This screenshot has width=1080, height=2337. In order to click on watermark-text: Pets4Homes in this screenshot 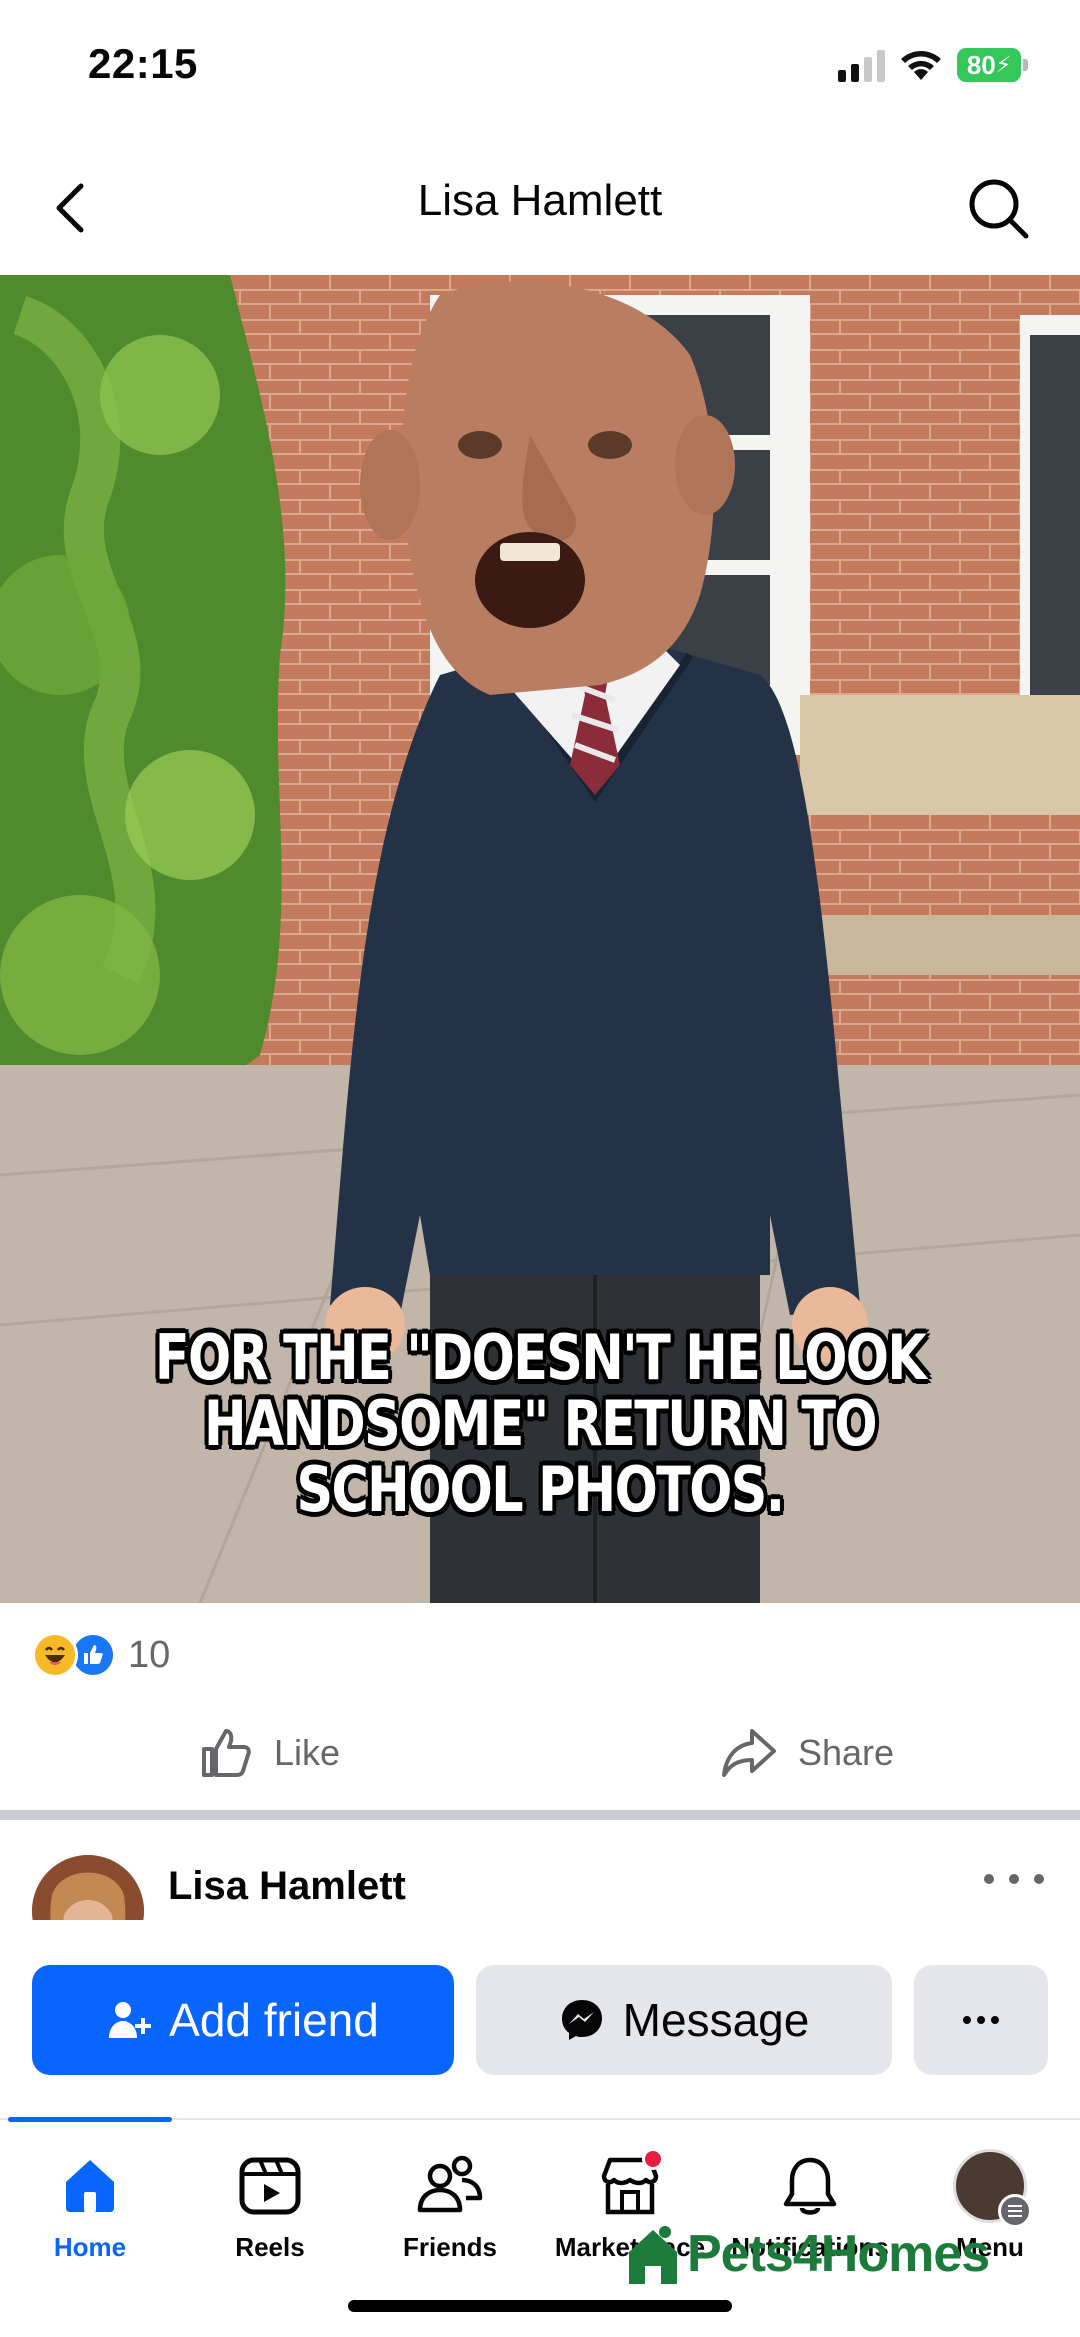, I will do `click(838, 2254)`.